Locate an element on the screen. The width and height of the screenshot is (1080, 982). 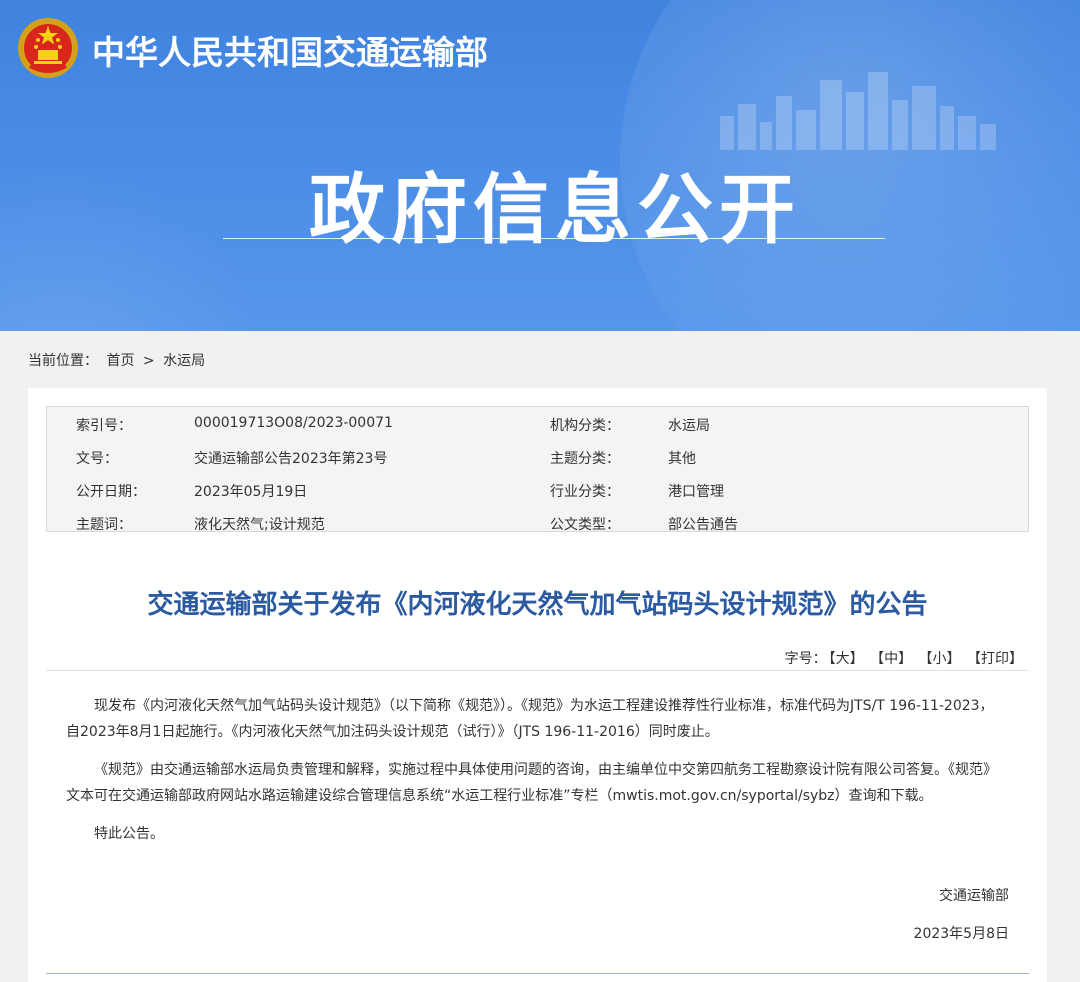
banner-divider is located at coordinates (554, 238).